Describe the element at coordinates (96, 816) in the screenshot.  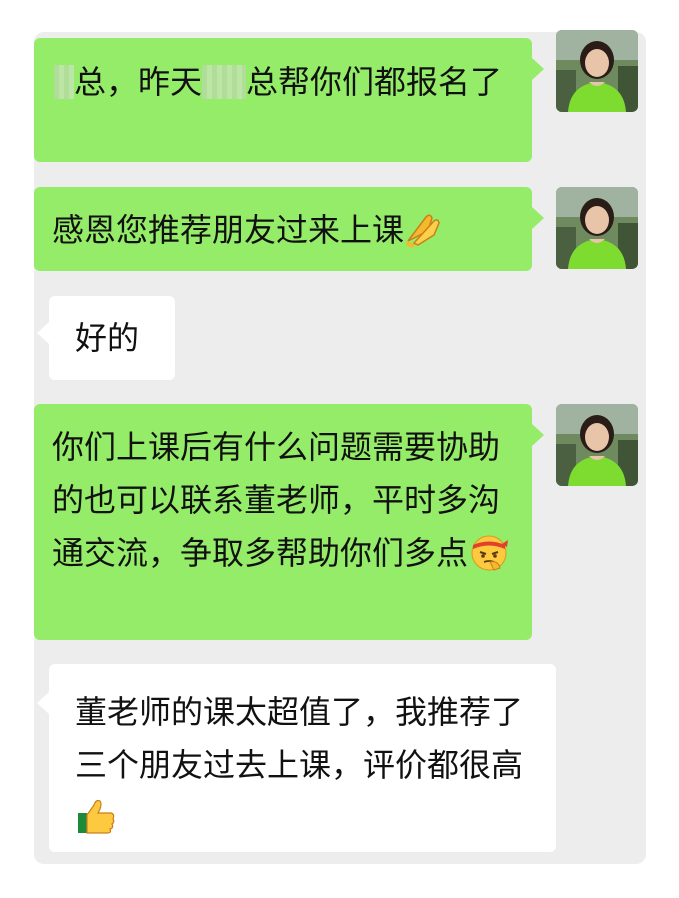
I see `thumbs-up-icon` at that location.